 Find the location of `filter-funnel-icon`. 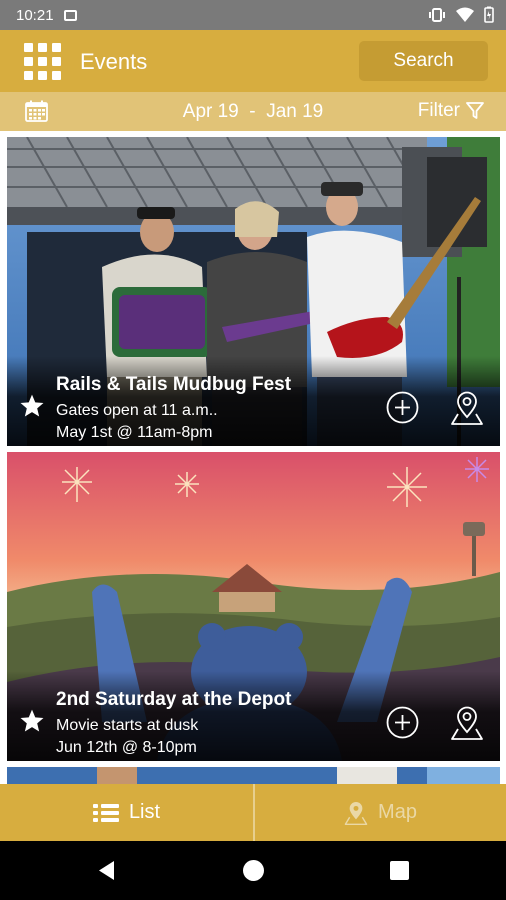

filter-funnel-icon is located at coordinates (475, 110).